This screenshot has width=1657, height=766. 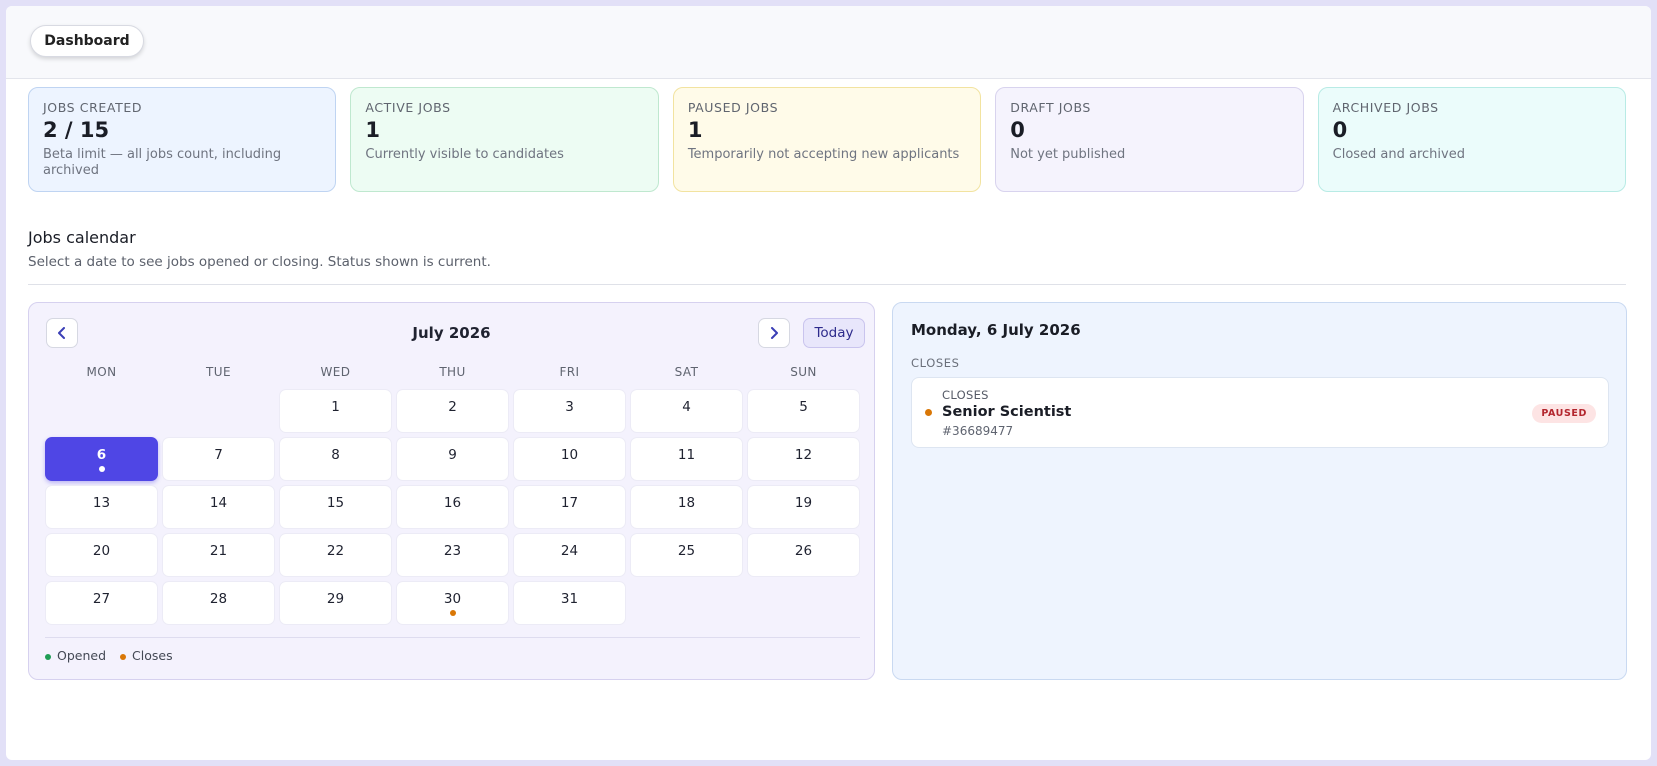 I want to click on calendar-day-11: 11, so click(x=686, y=459).